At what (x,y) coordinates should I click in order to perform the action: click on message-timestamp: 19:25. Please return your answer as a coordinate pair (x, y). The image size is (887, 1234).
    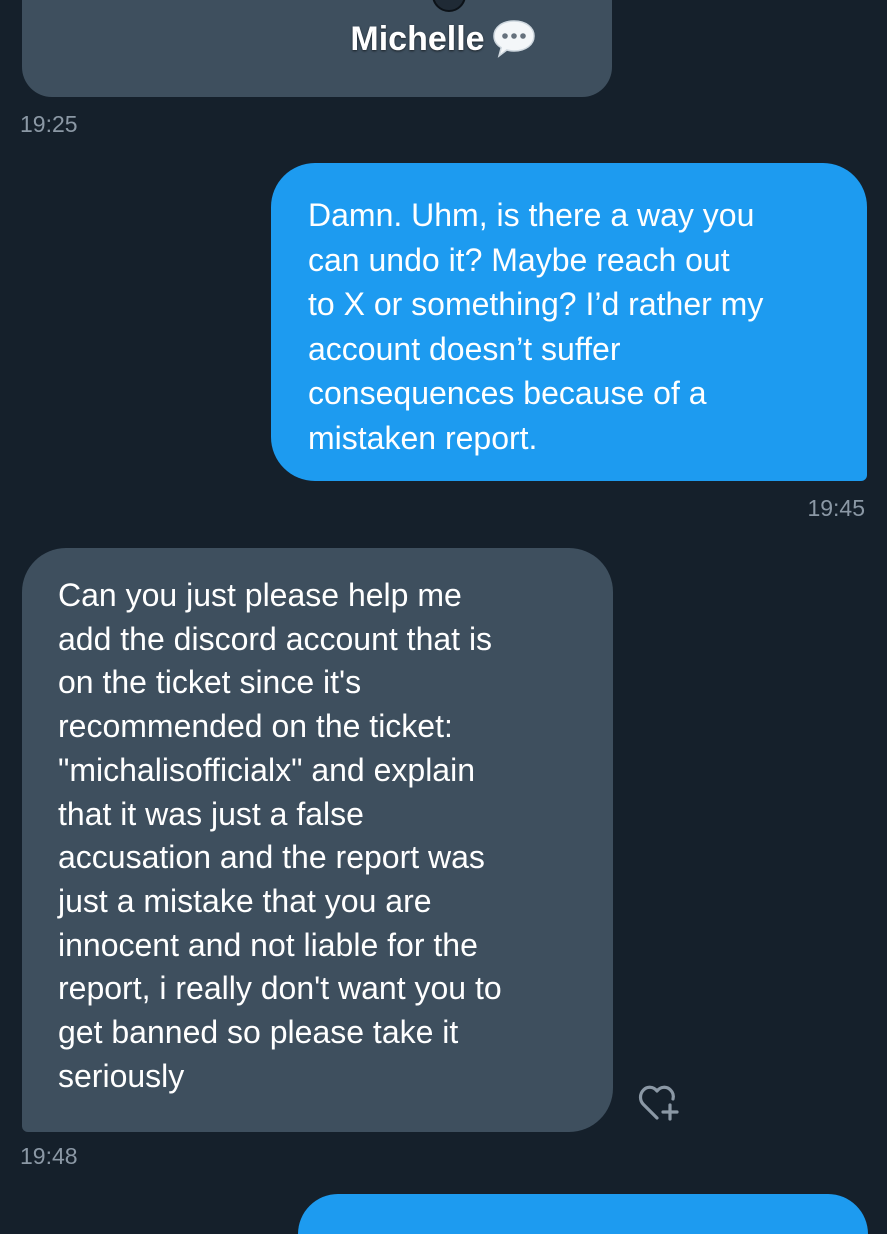
    Looking at the image, I should click on (49, 124).